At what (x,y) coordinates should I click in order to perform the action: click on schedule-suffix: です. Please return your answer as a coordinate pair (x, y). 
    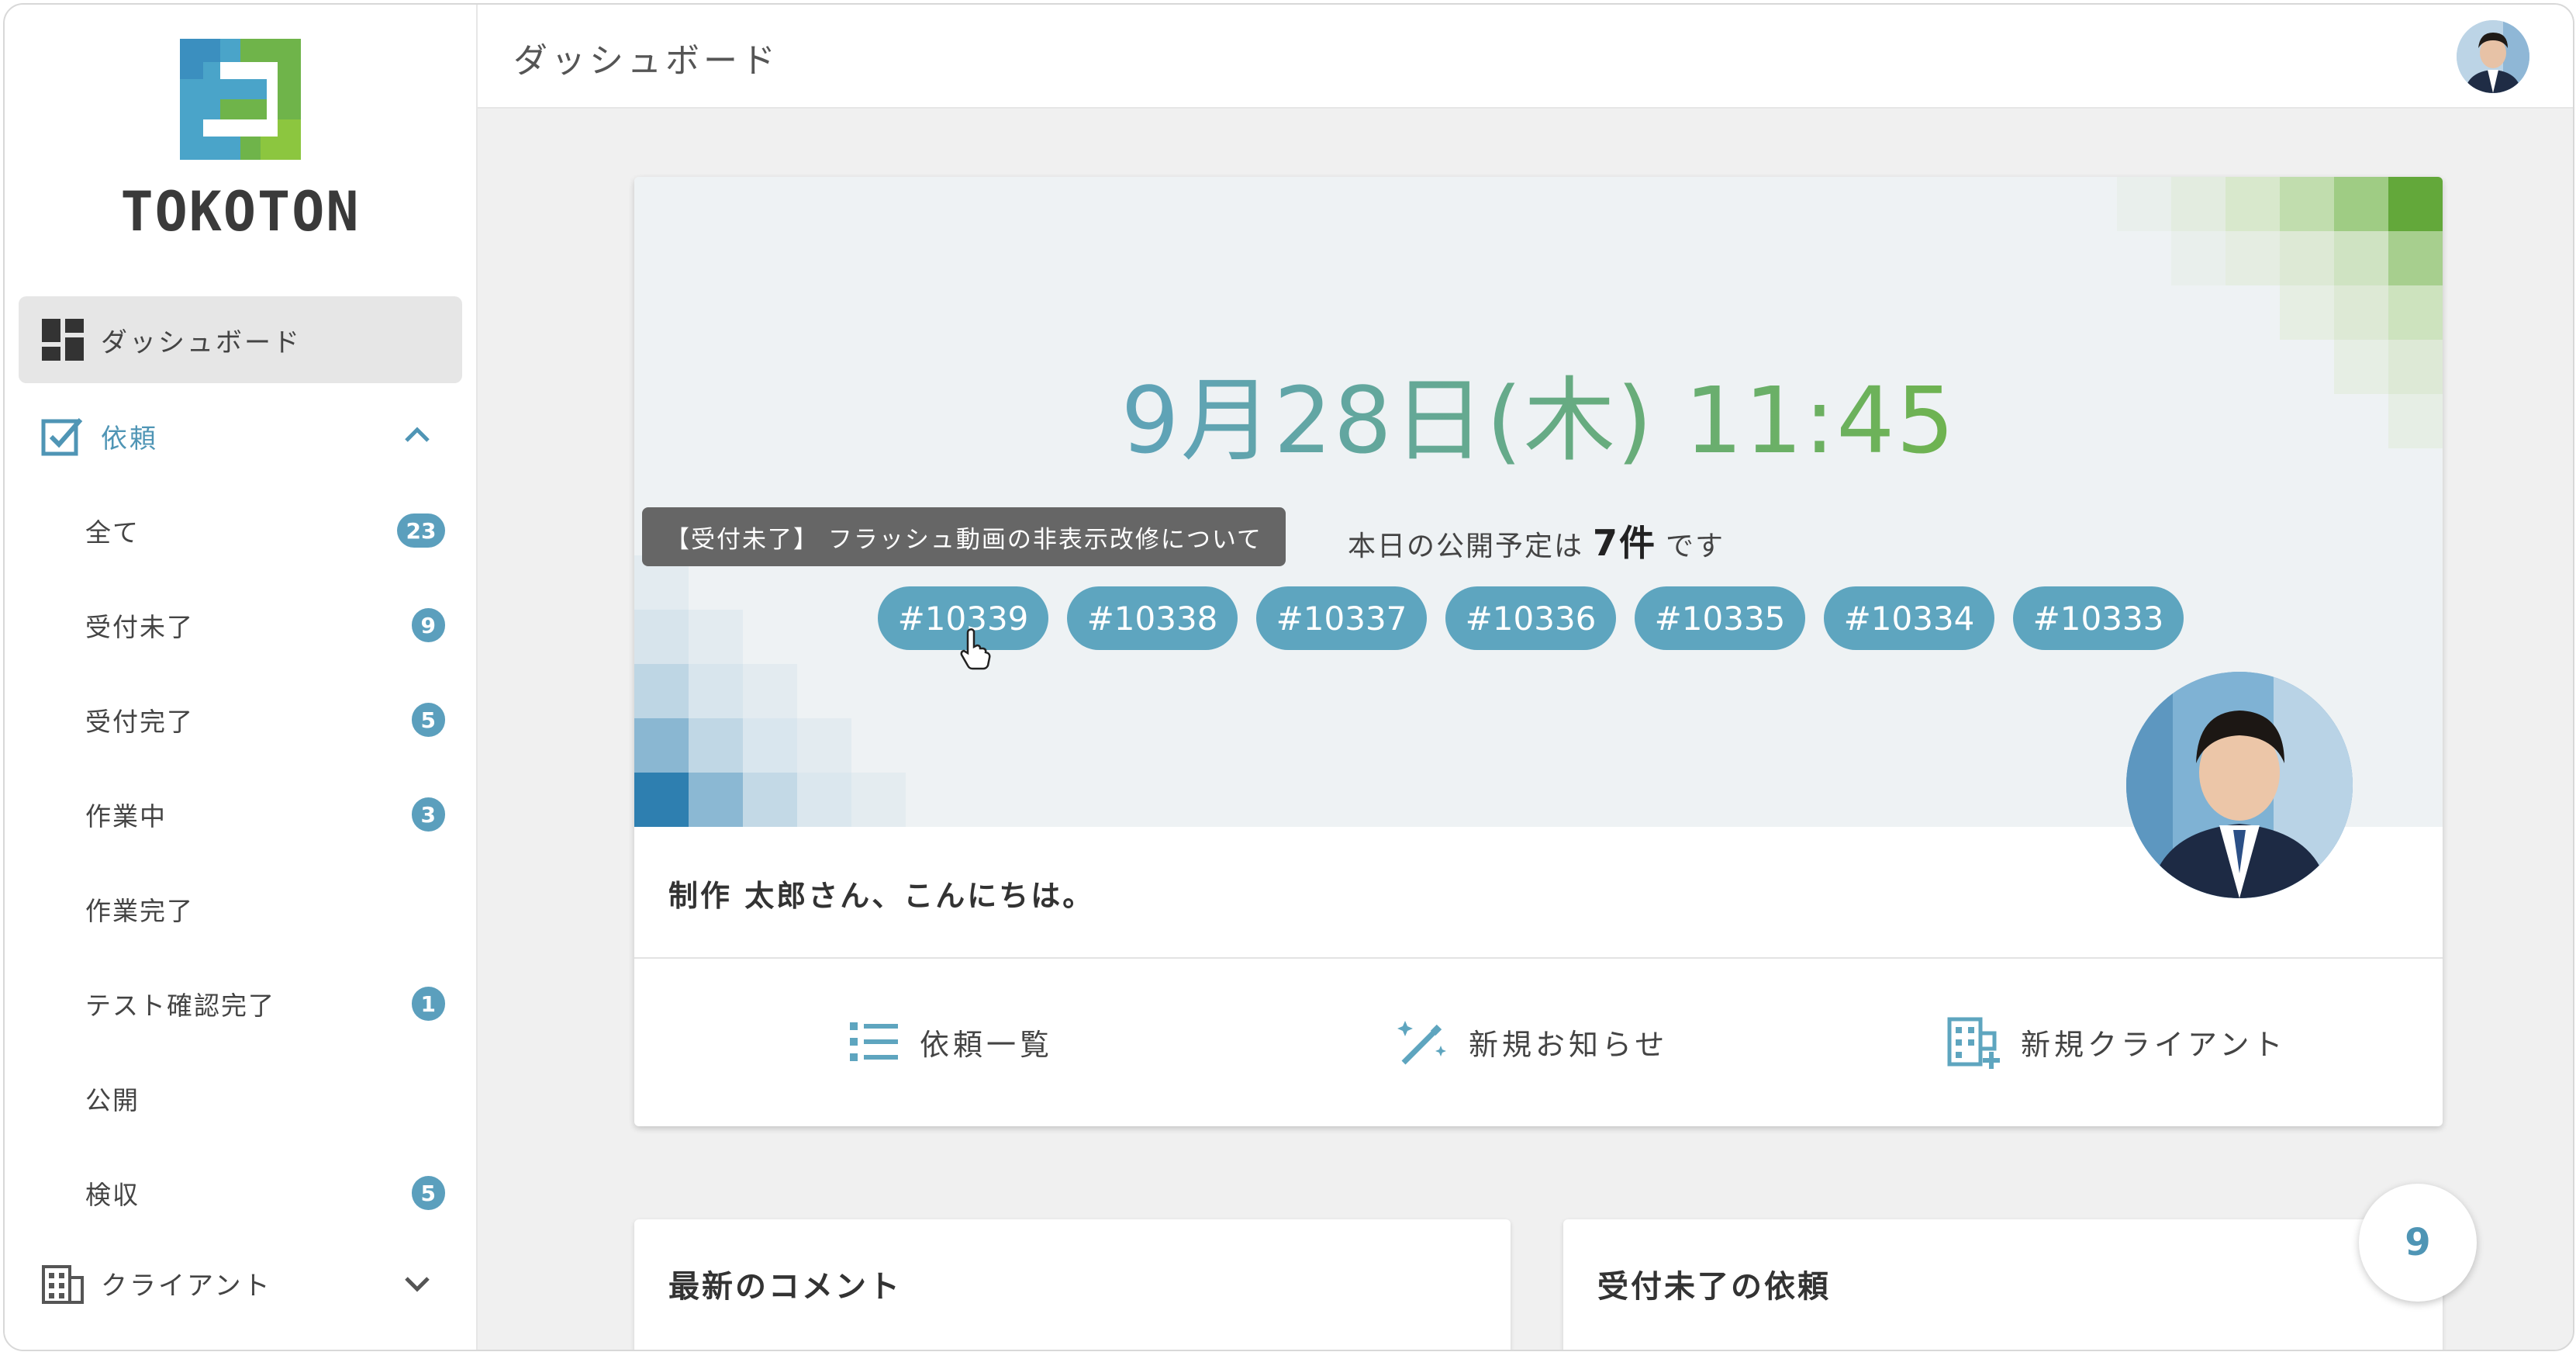
    Looking at the image, I should click on (1696, 546).